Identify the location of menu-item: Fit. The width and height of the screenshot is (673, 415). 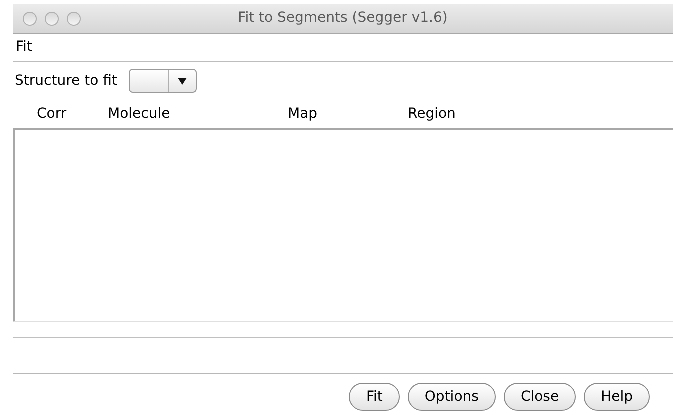
(24, 47).